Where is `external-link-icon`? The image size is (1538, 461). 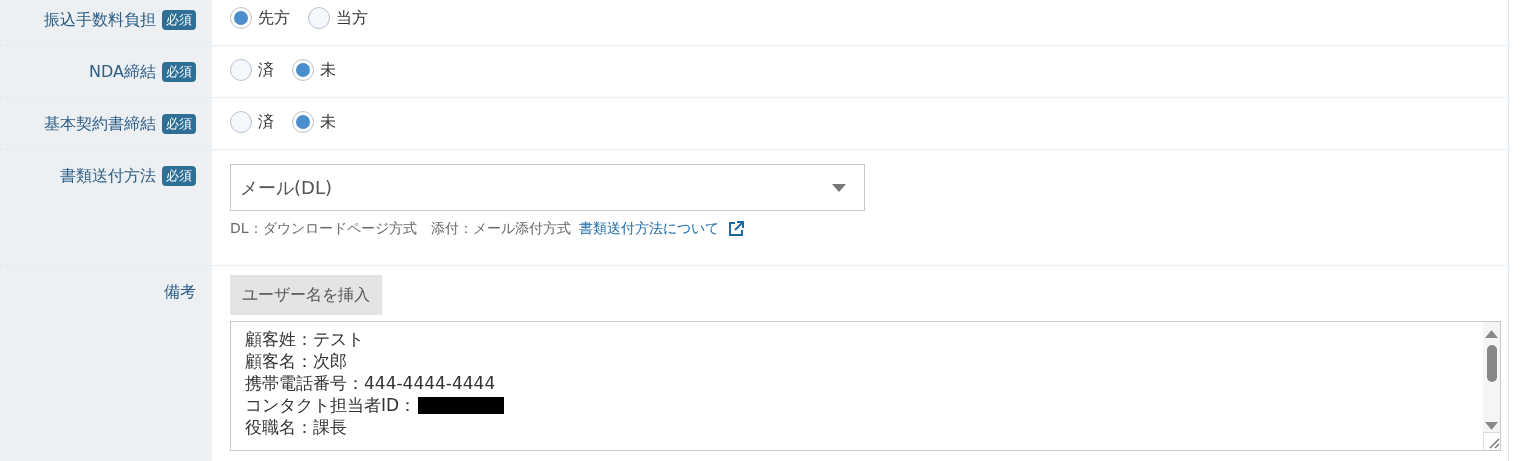
external-link-icon is located at coordinates (735, 229).